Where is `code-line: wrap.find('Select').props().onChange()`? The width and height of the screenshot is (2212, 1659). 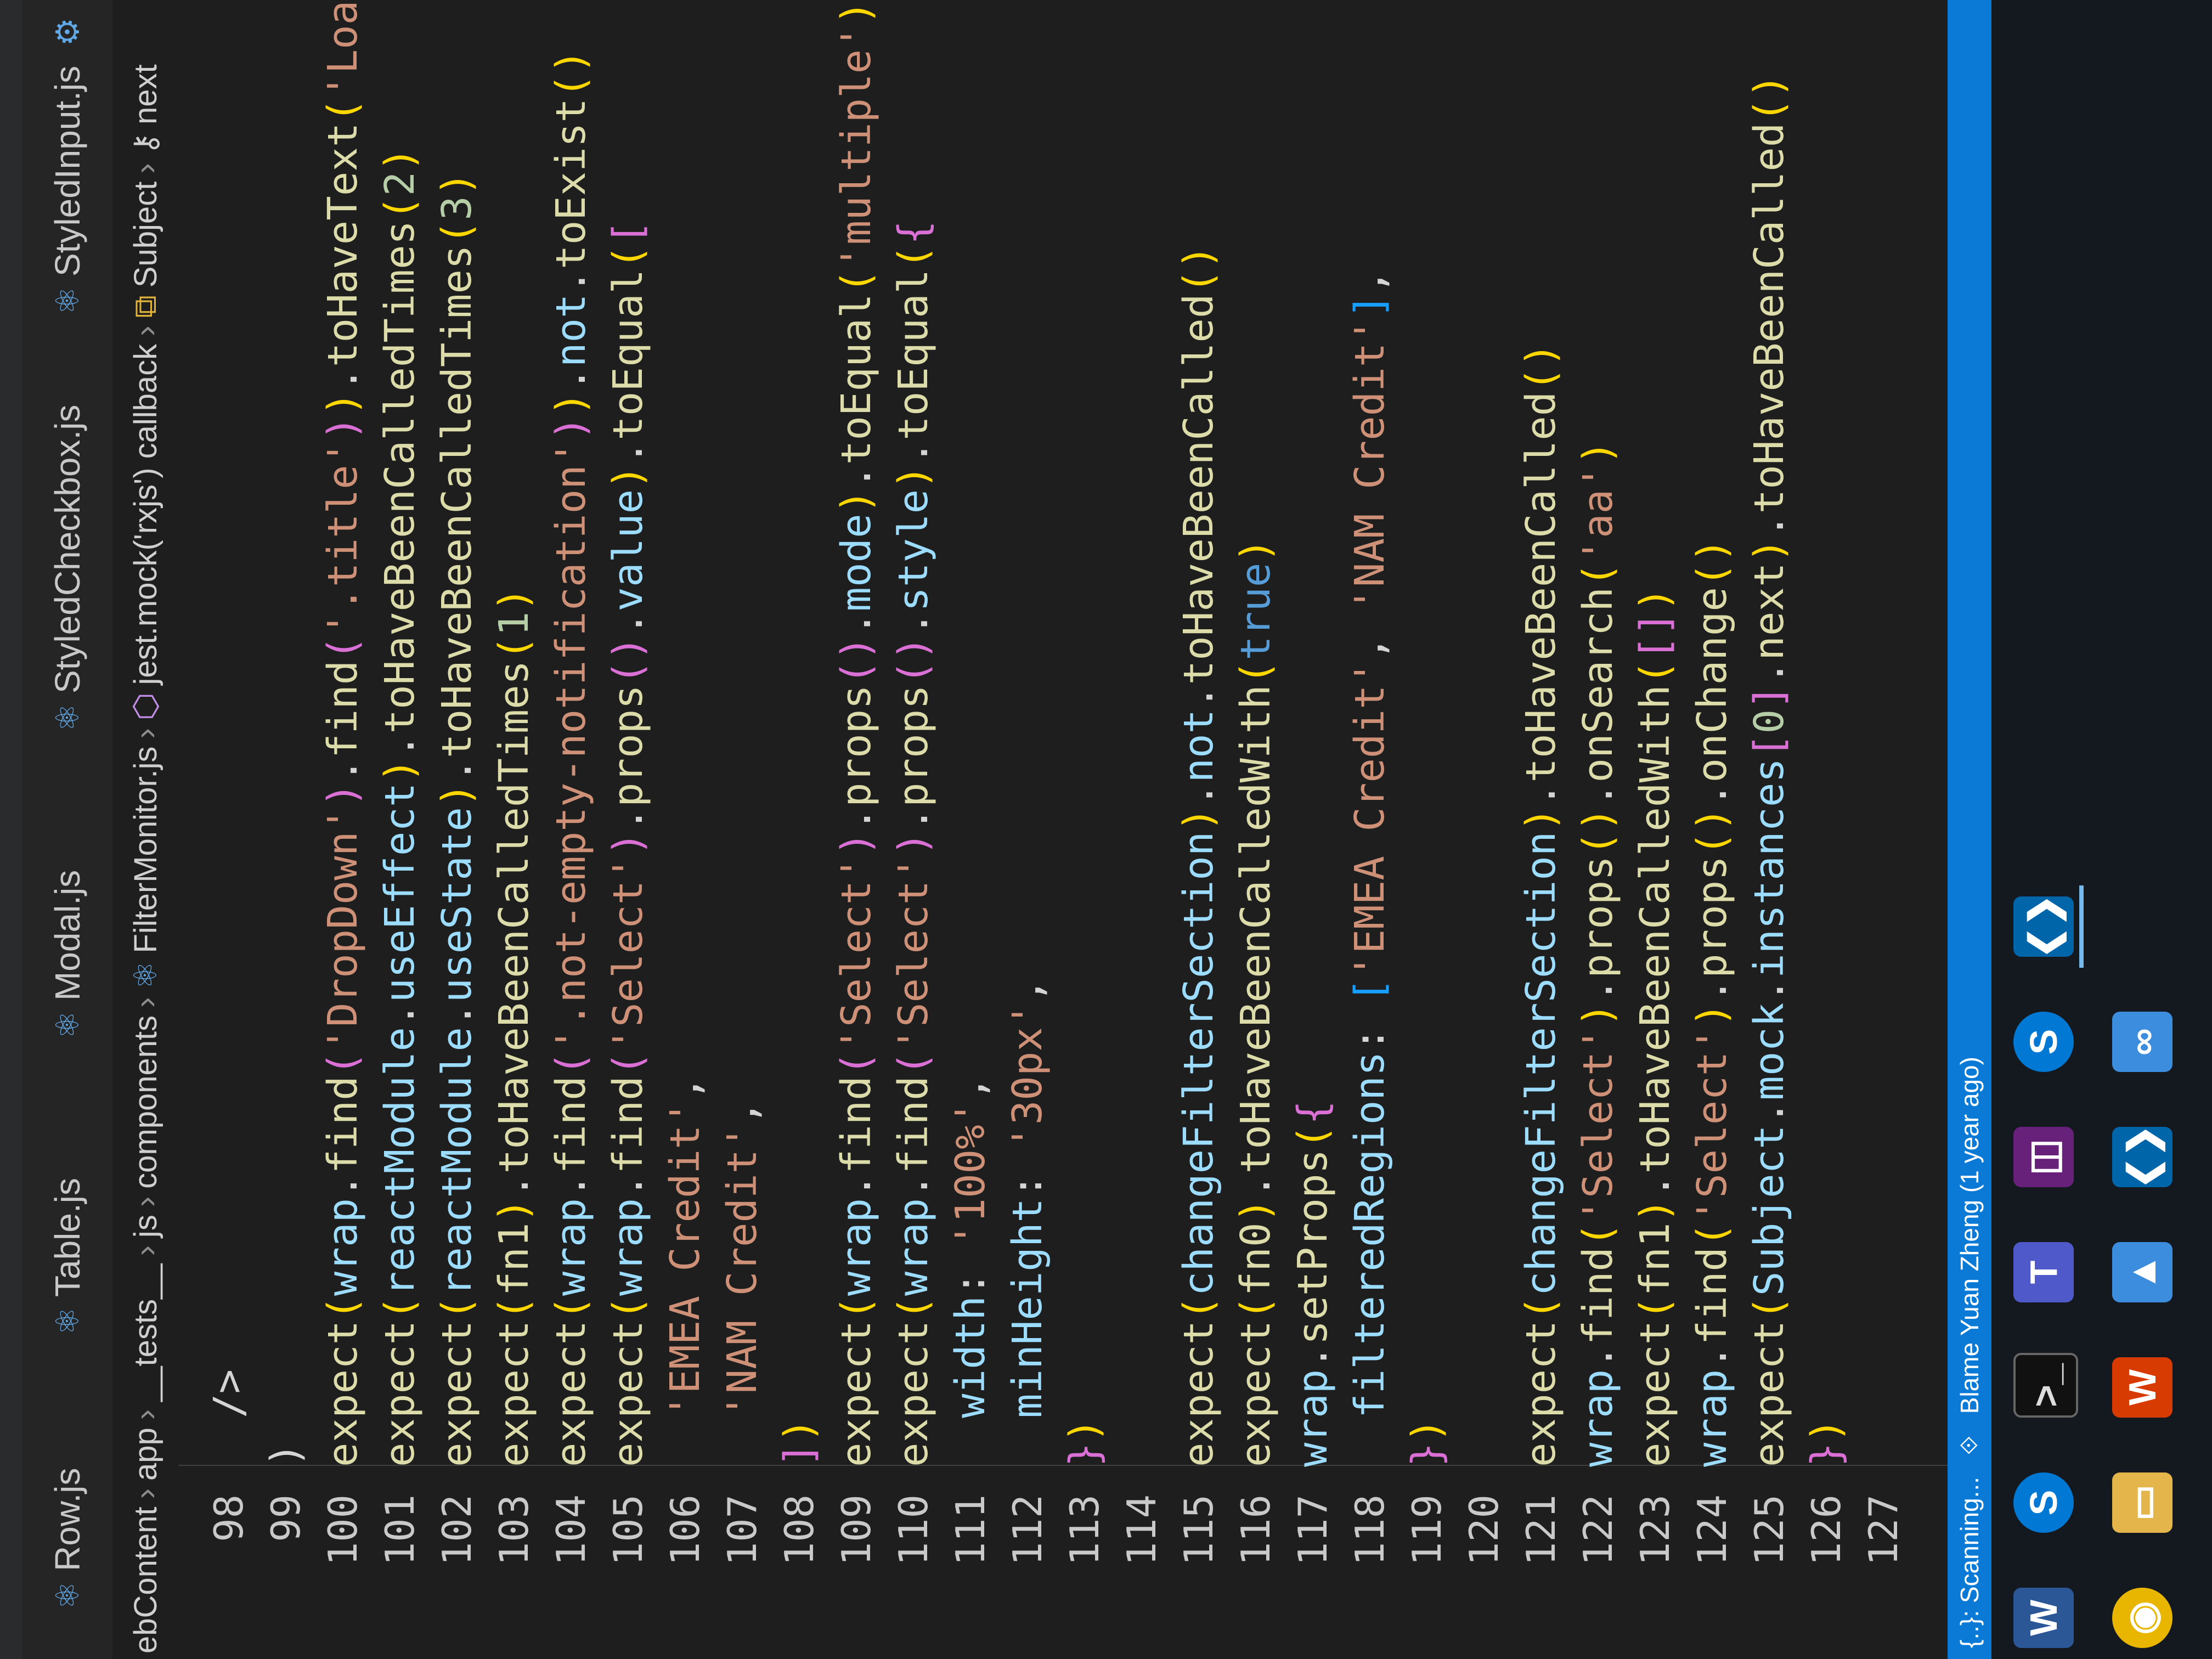
code-line: wrap.find('Select').props().onChange() is located at coordinates (1713, 1002).